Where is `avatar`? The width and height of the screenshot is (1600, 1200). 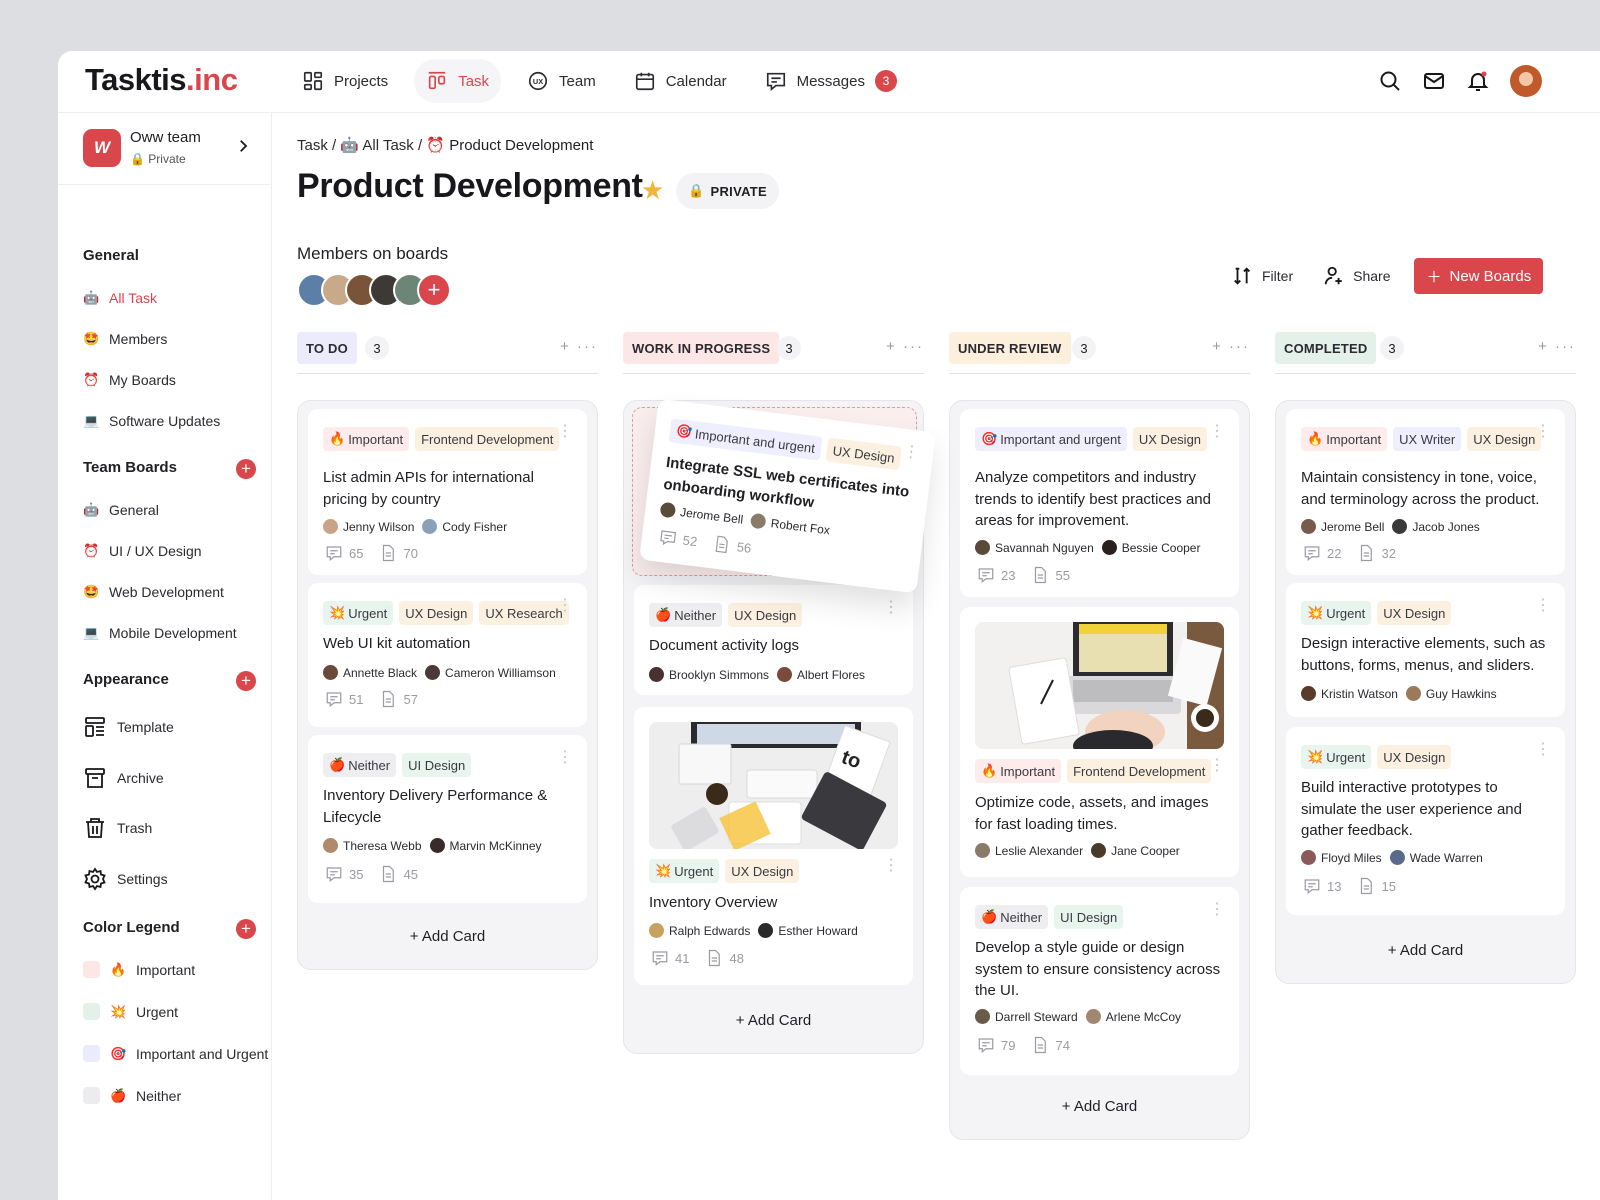 avatar is located at coordinates (766, 930).